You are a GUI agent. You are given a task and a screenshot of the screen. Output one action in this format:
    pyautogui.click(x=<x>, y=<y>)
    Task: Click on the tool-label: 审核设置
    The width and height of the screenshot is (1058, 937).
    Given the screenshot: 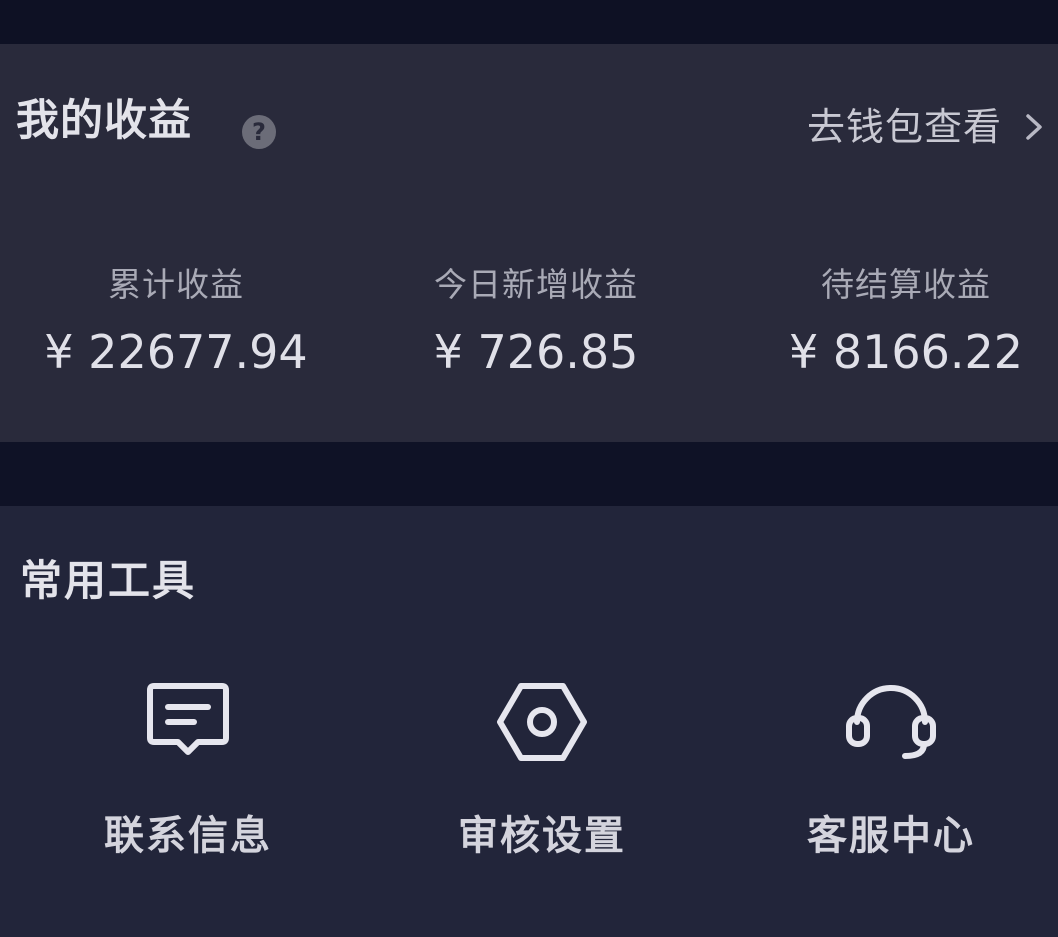 What is the action you would take?
    pyautogui.click(x=542, y=836)
    